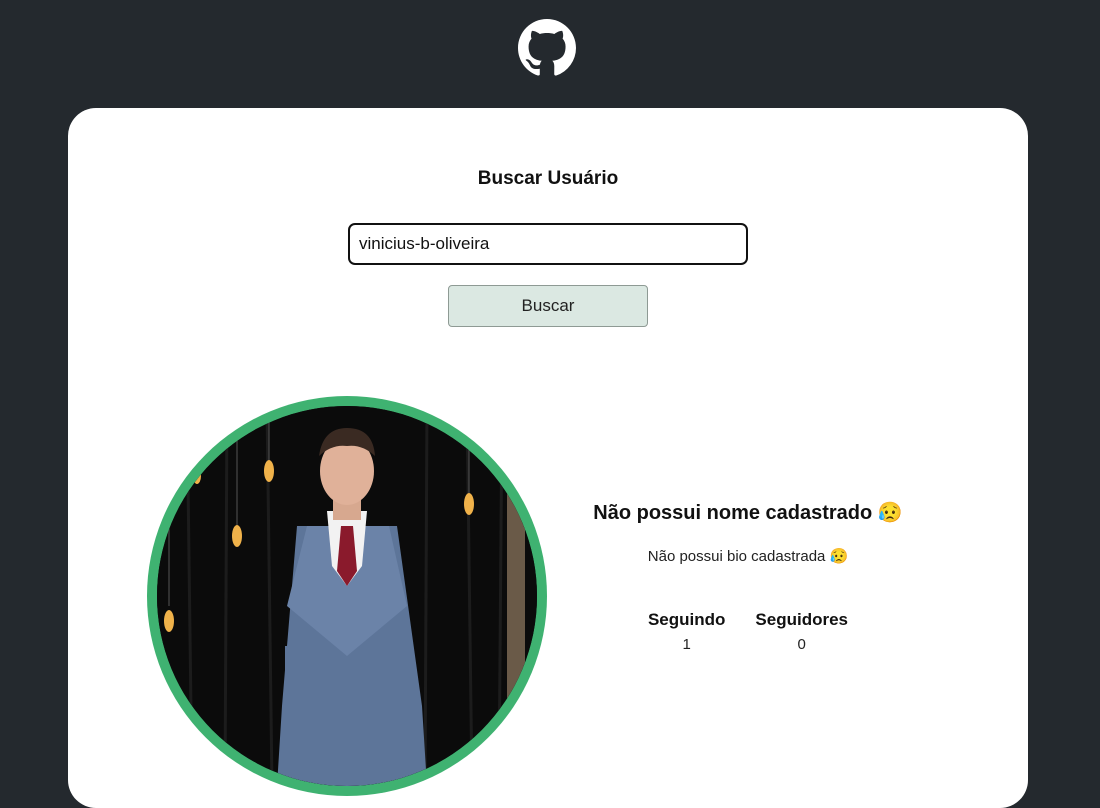  What do you see at coordinates (548, 306) in the screenshot?
I see `search-button: Buscar` at bounding box center [548, 306].